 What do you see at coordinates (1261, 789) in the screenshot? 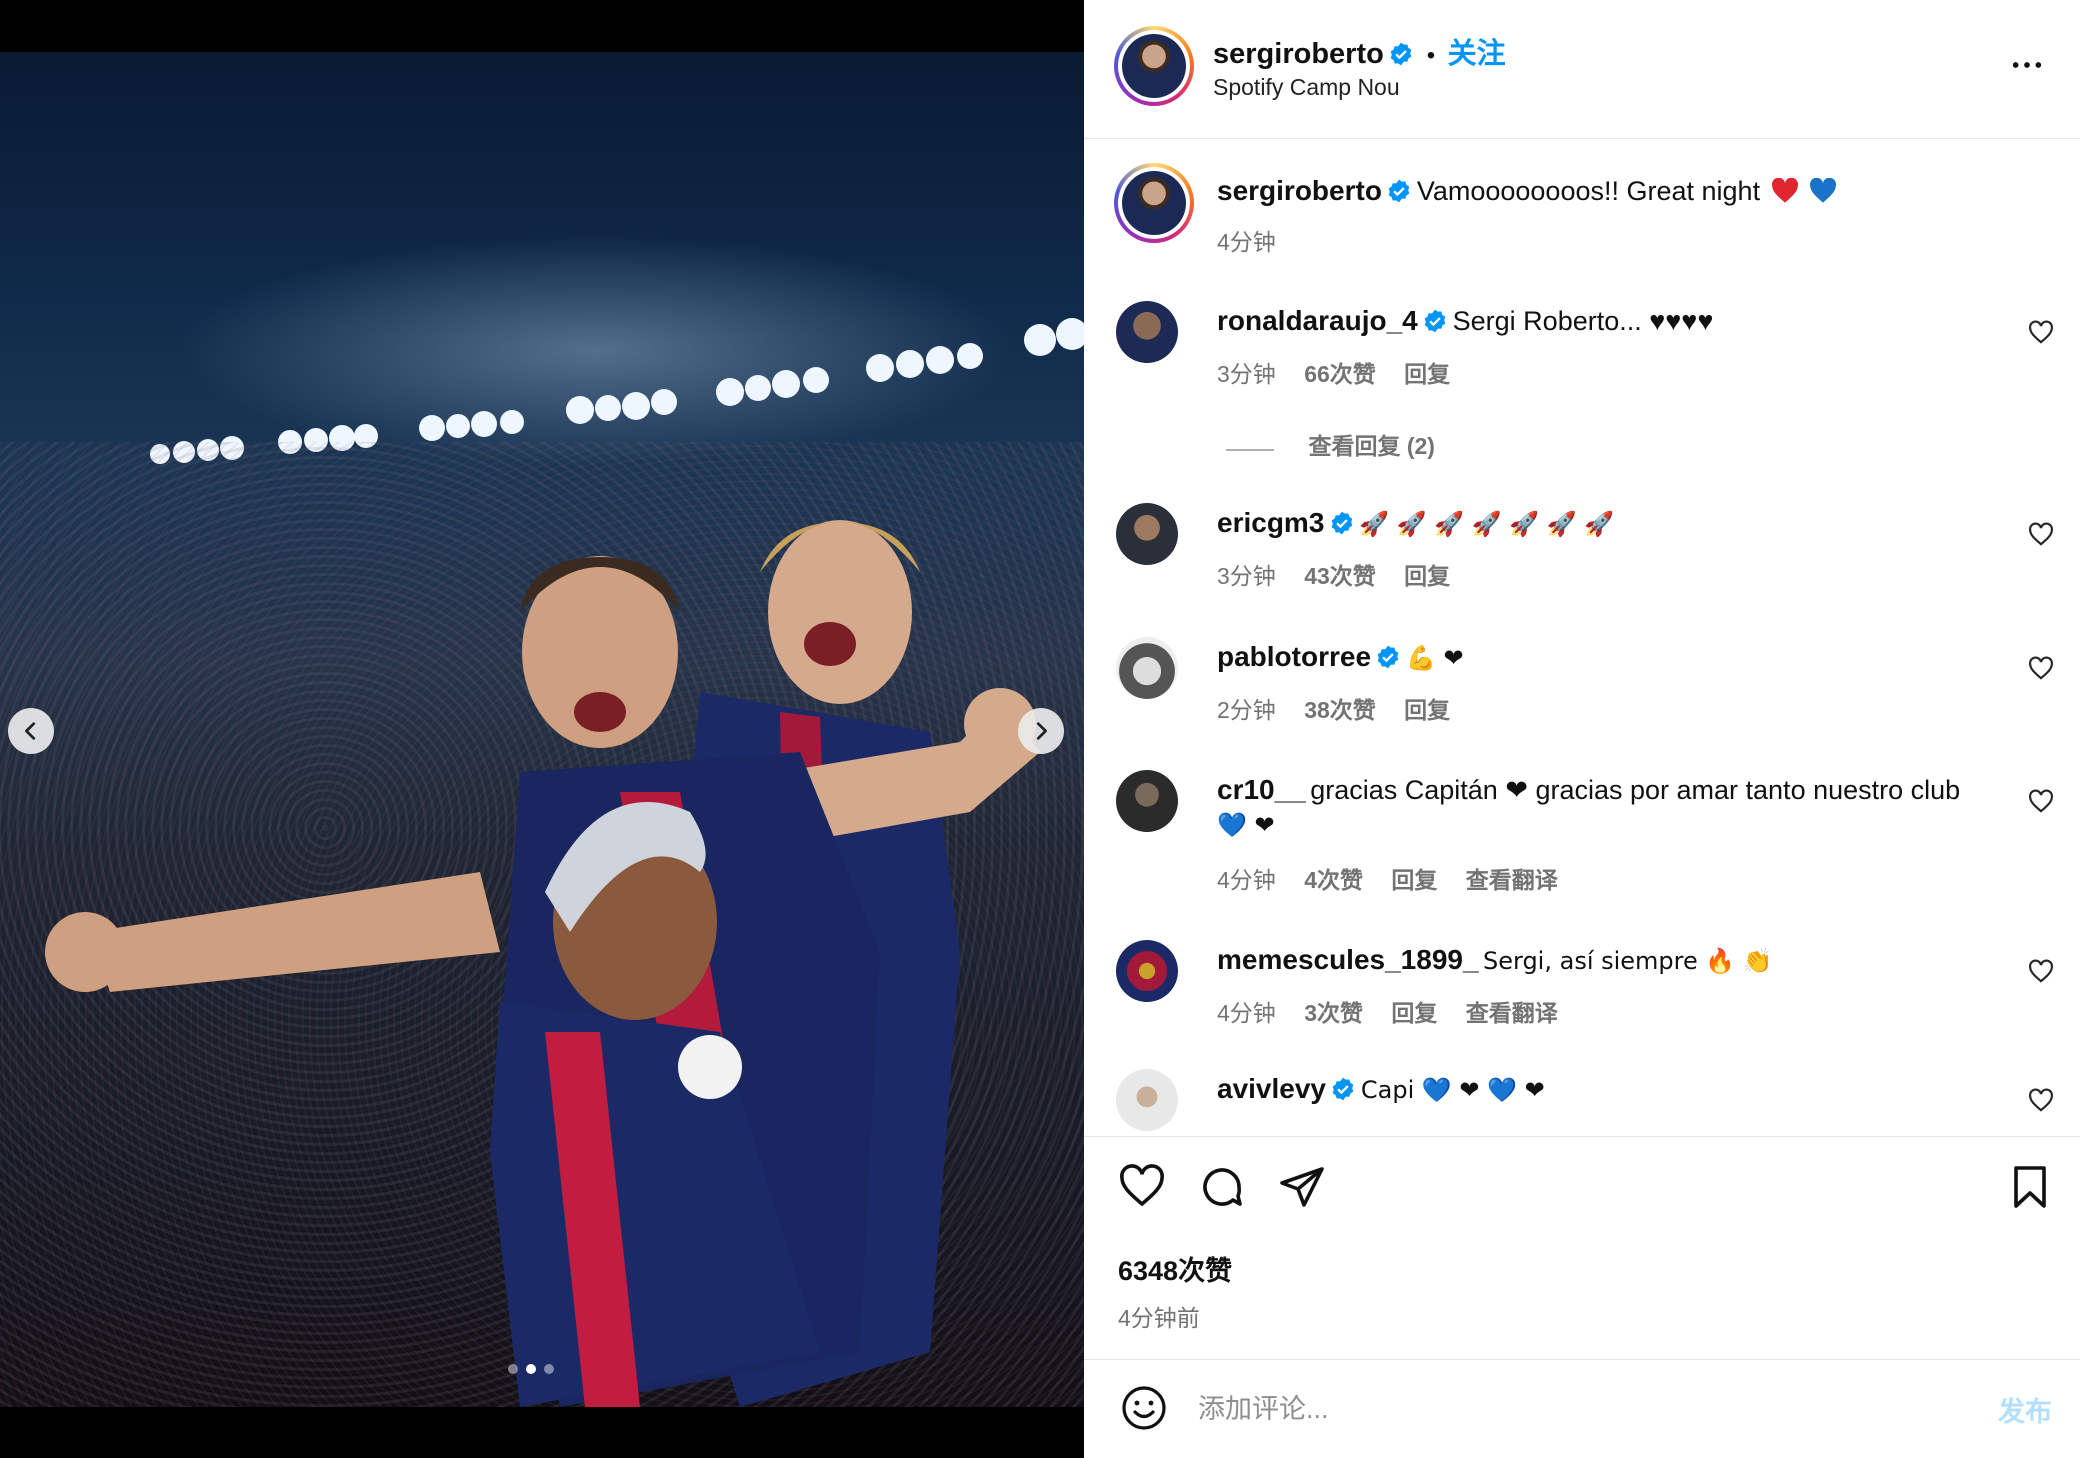
I see `comment-username: cr10__` at bounding box center [1261, 789].